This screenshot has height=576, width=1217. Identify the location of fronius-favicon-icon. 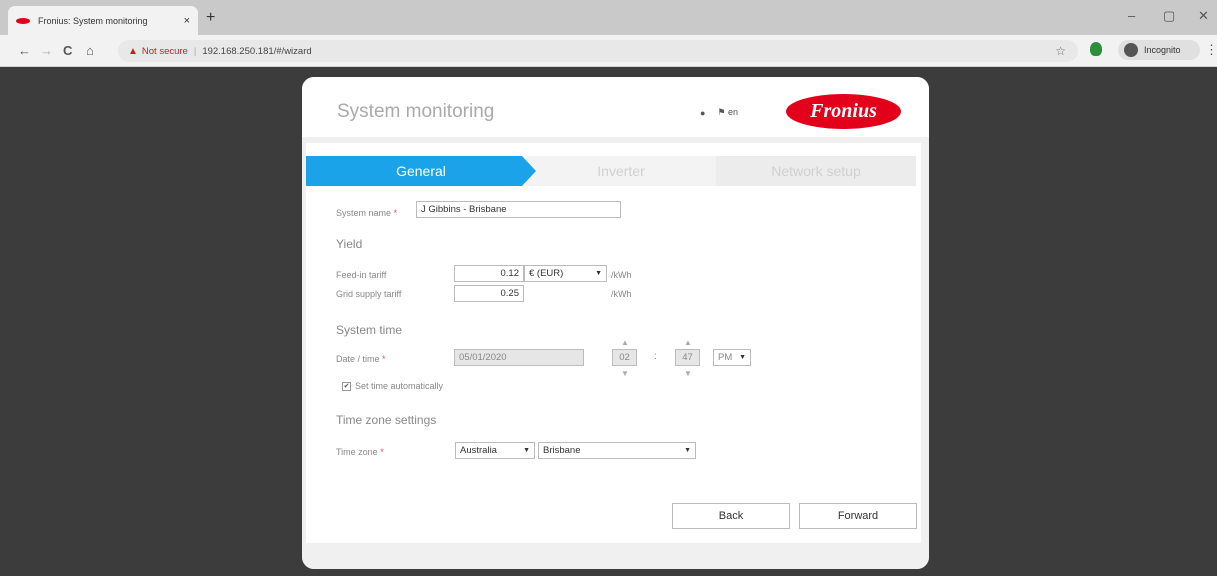
(23, 20).